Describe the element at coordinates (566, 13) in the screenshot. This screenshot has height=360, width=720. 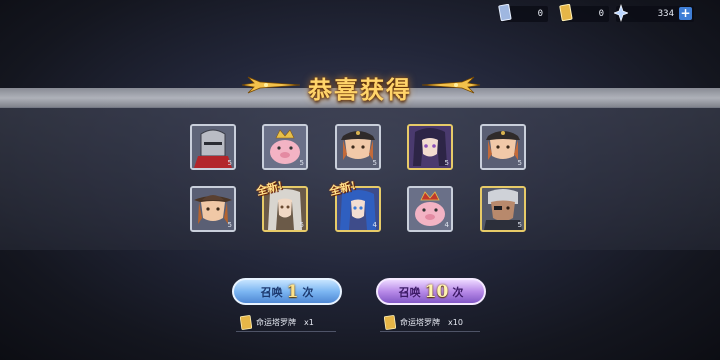
I see `gold-ticket-icon` at that location.